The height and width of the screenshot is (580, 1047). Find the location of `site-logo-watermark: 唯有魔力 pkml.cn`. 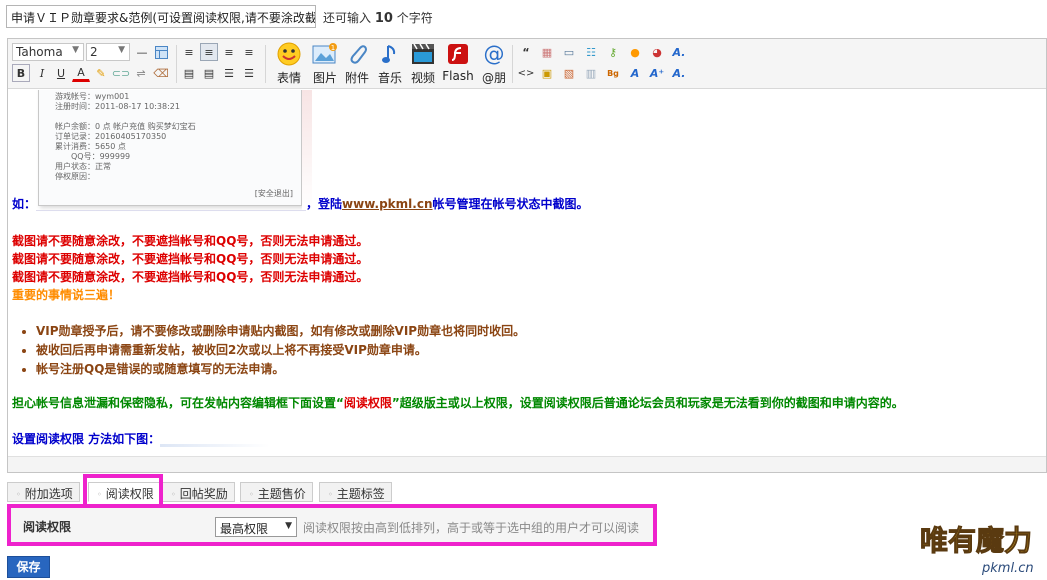

site-logo-watermark: 唯有魔力 pkml.cn is located at coordinates (981, 538).